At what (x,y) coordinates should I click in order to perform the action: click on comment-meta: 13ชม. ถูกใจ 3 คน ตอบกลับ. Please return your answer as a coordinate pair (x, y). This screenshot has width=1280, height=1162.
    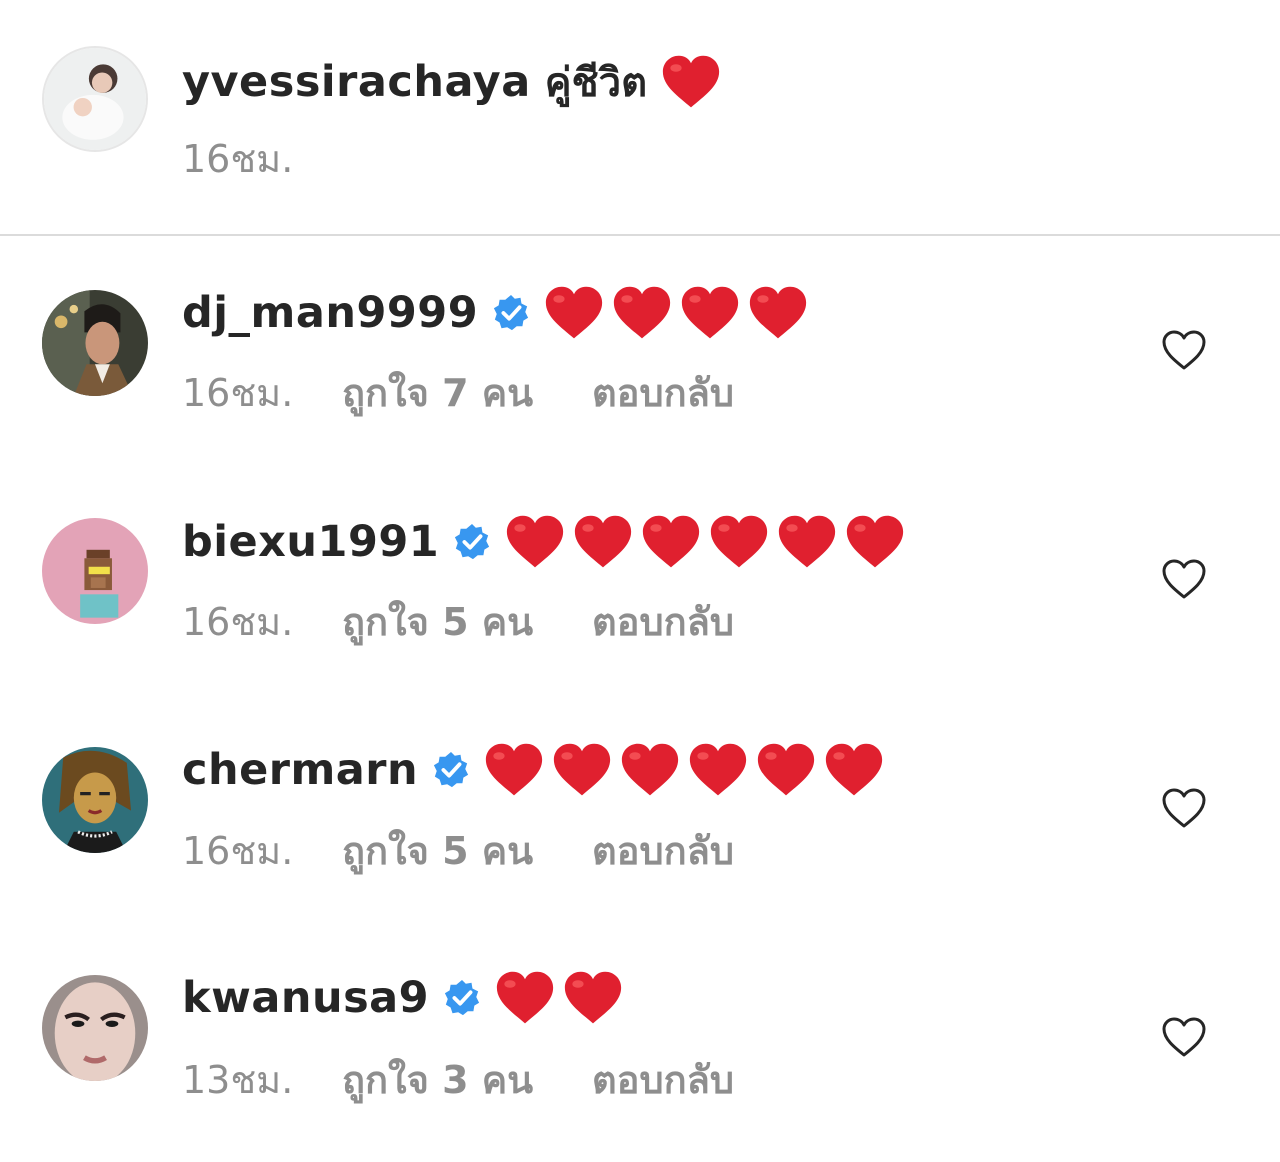
    Looking at the image, I should click on (458, 1079).